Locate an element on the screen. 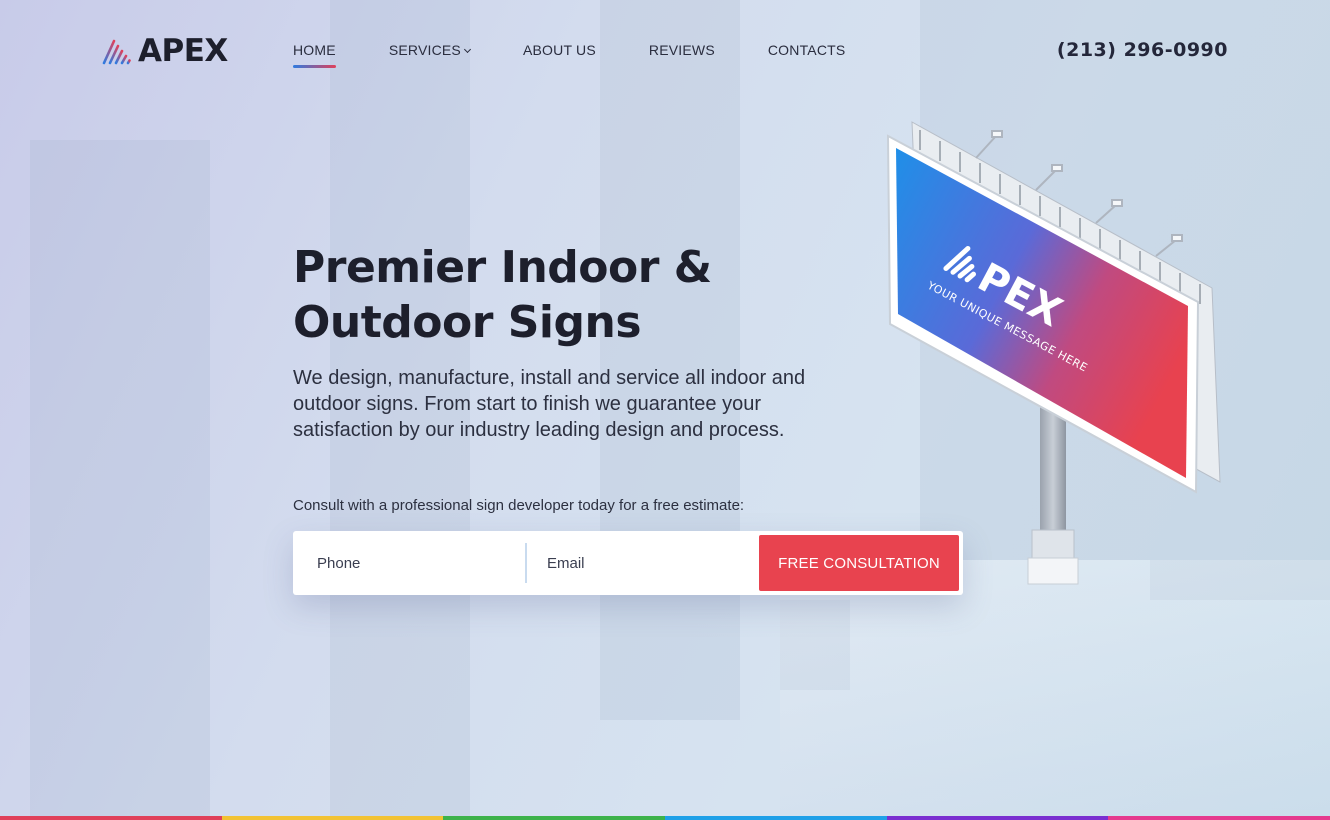  nav-home: HOME is located at coordinates (314, 55).